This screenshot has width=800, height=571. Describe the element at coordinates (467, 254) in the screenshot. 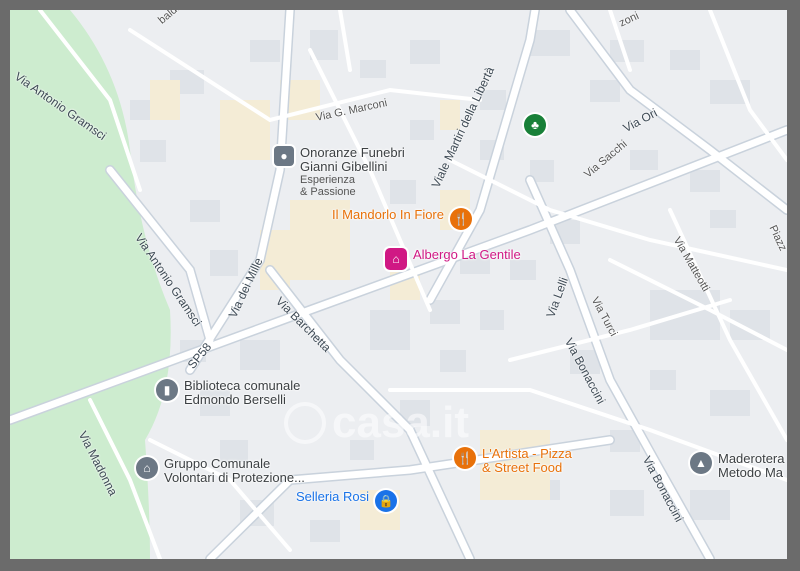

I see `poi-name: Albergo La Gentile` at that location.